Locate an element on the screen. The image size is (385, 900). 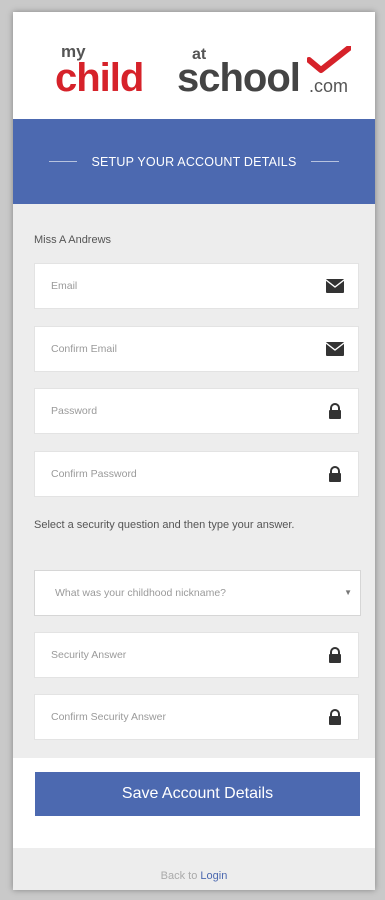
logo-school-text: school is located at coordinates (239, 78).